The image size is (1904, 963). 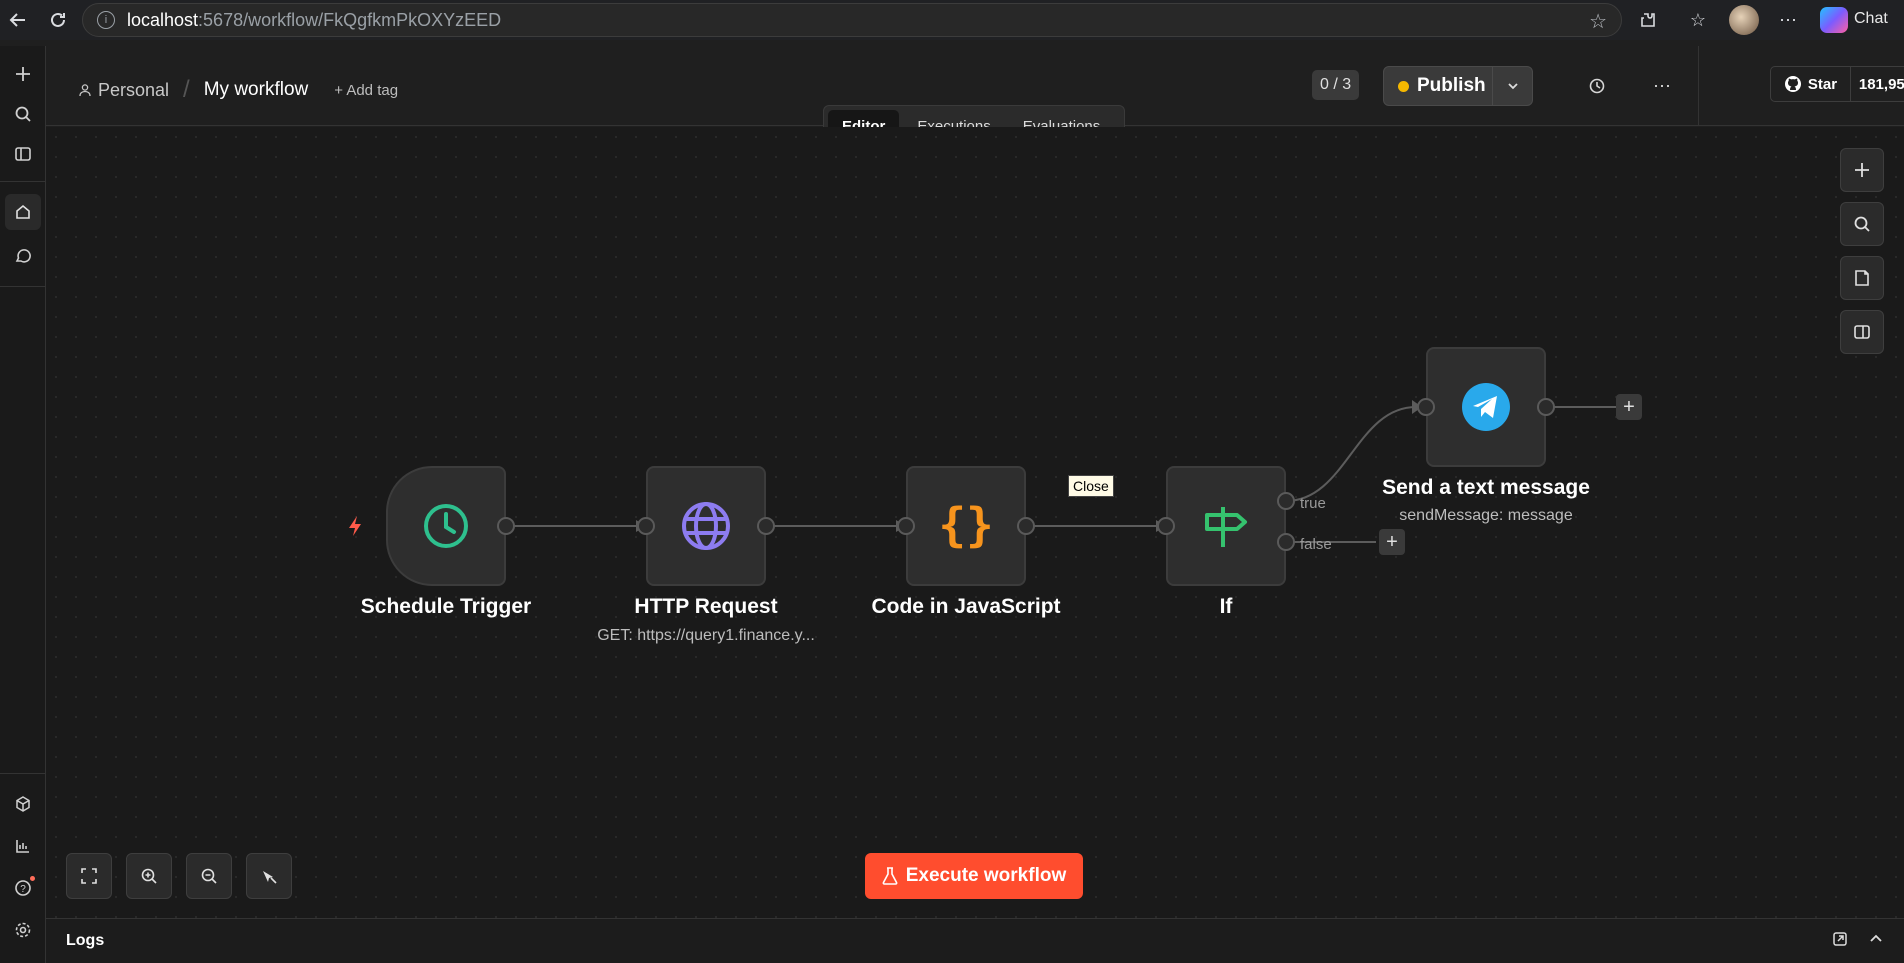 I want to click on logs-title: Logs, so click(x=85, y=940).